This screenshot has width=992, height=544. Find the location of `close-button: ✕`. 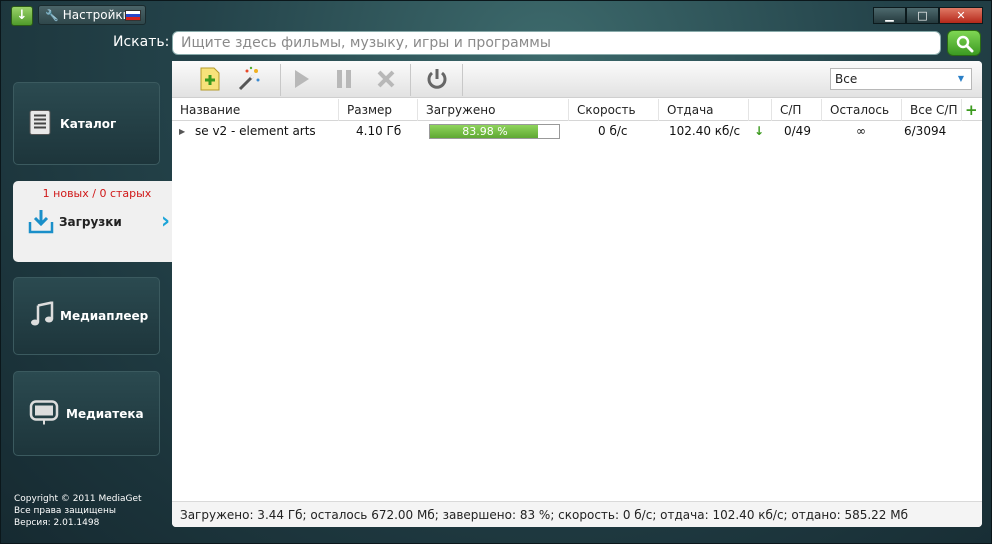

close-button: ✕ is located at coordinates (961, 15).